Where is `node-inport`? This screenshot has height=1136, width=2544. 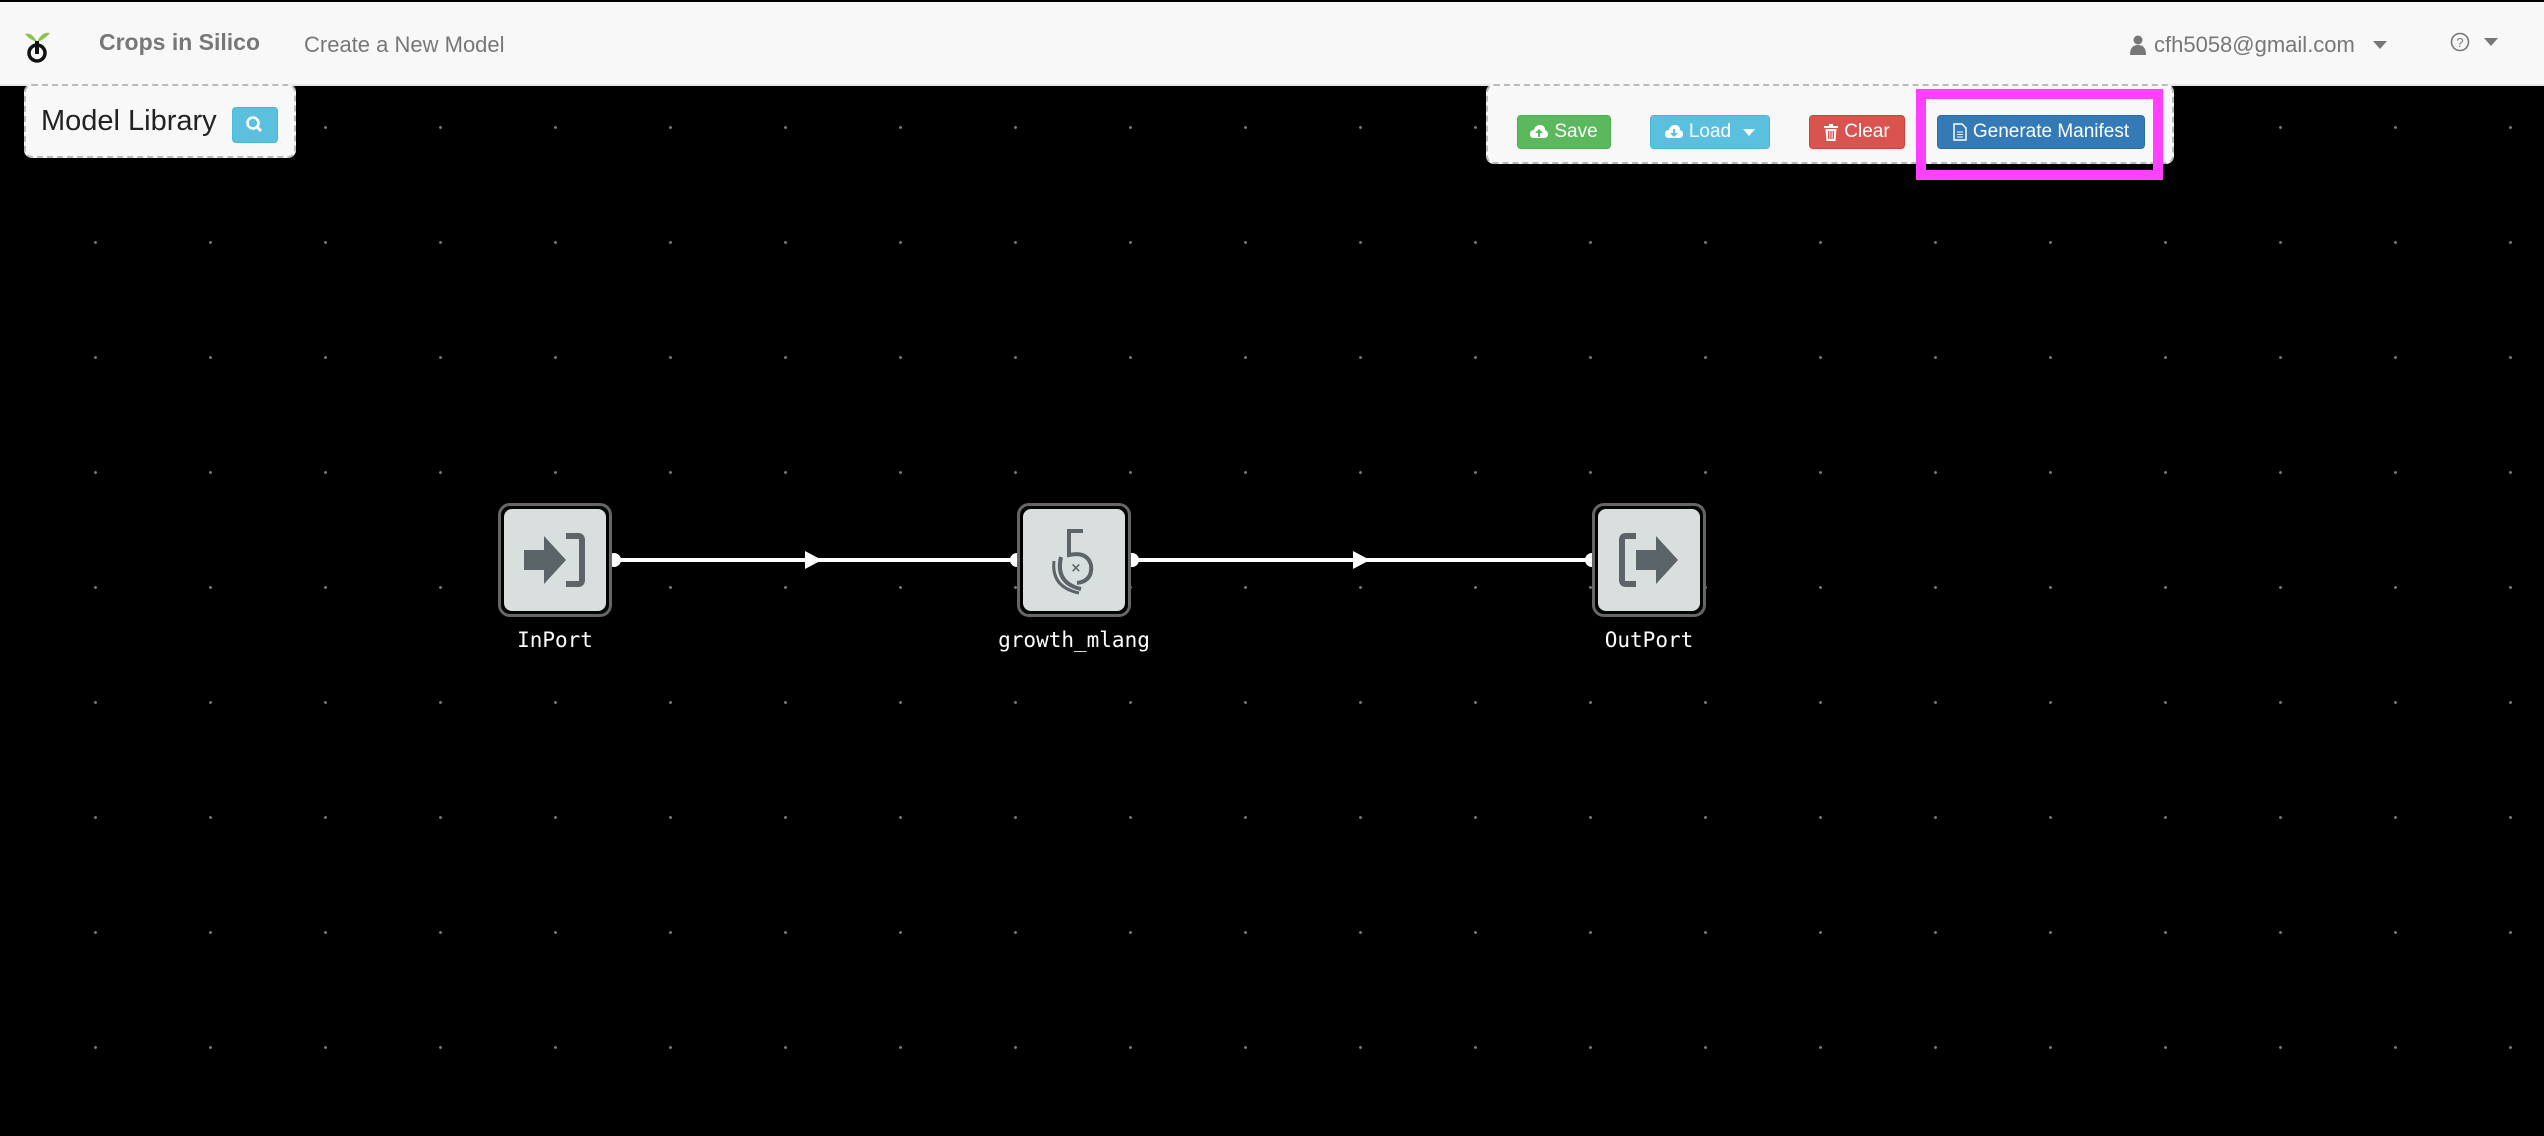 node-inport is located at coordinates (555, 560).